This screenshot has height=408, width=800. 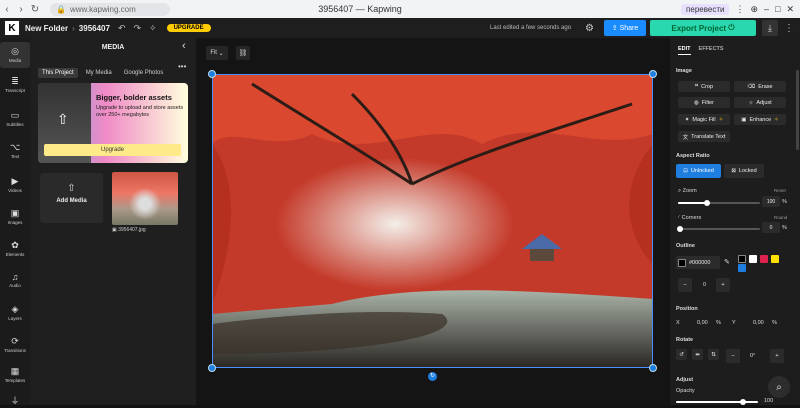 What do you see at coordinates (704, 102) in the screenshot?
I see `filter-button: ◍ Filter` at bounding box center [704, 102].